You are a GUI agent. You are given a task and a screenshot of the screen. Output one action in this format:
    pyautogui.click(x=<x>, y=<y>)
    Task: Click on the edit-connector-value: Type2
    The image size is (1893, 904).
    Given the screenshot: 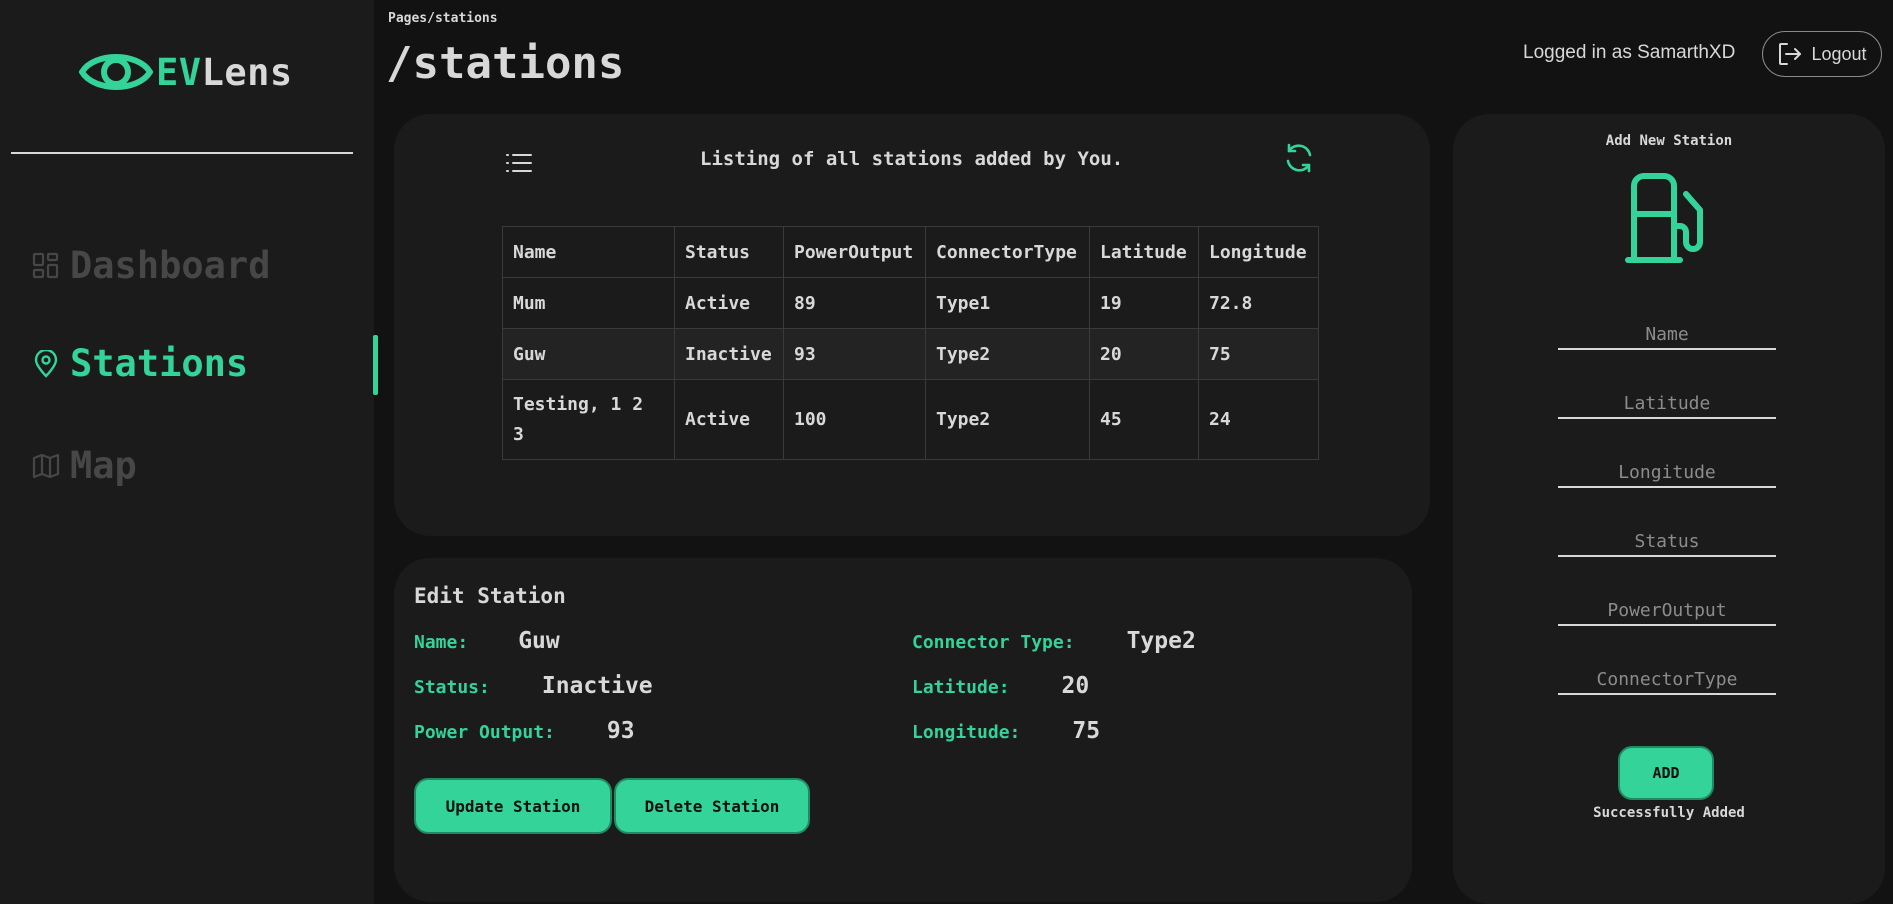 What is the action you would take?
    pyautogui.click(x=1161, y=641)
    